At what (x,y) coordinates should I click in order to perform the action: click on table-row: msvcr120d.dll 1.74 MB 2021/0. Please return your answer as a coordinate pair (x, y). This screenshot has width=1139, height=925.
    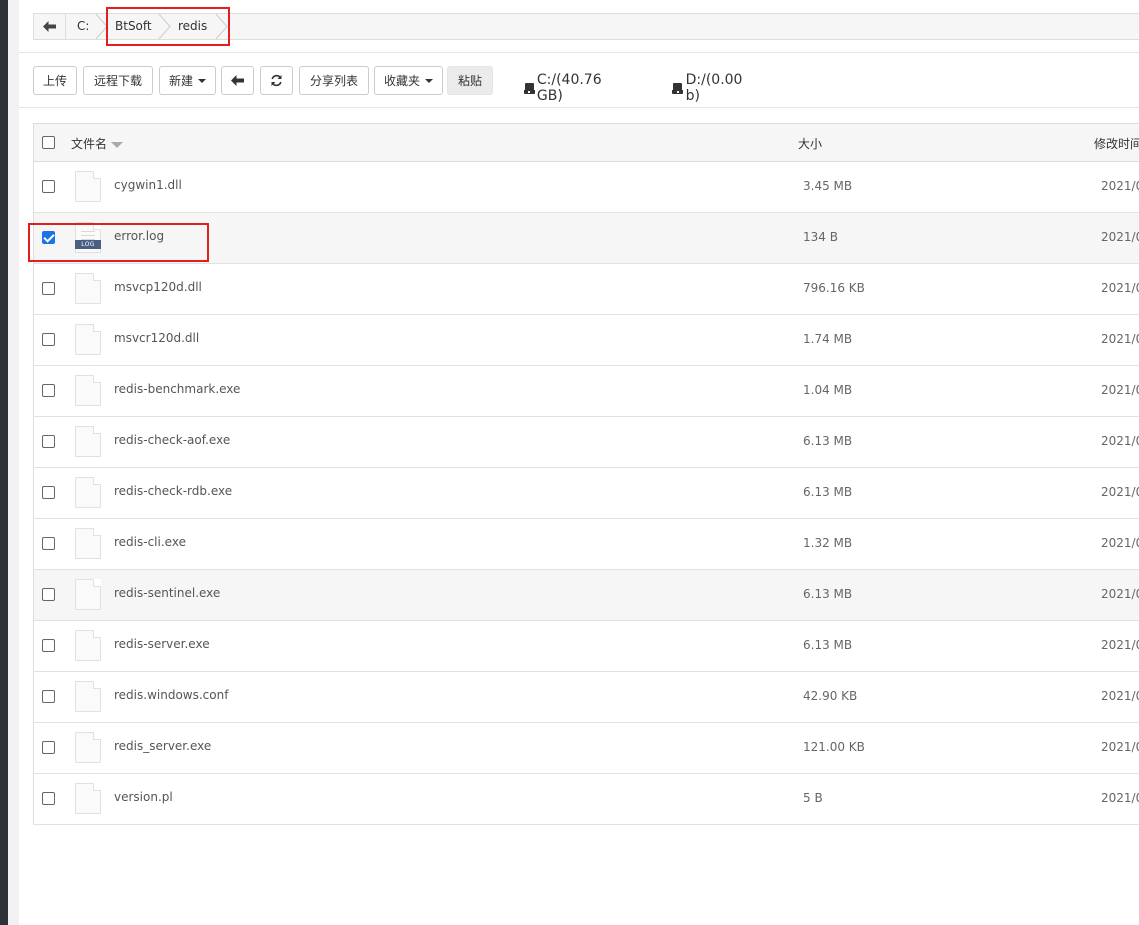
    Looking at the image, I should click on (586, 340).